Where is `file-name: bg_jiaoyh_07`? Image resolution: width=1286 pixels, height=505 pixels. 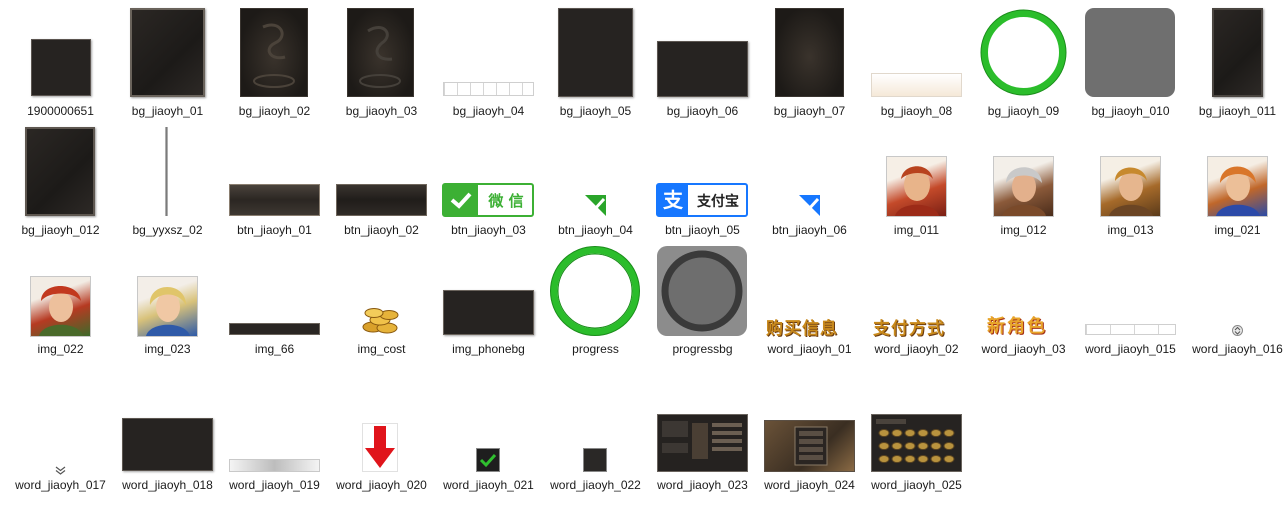 file-name: bg_jiaoyh_07 is located at coordinates (809, 111).